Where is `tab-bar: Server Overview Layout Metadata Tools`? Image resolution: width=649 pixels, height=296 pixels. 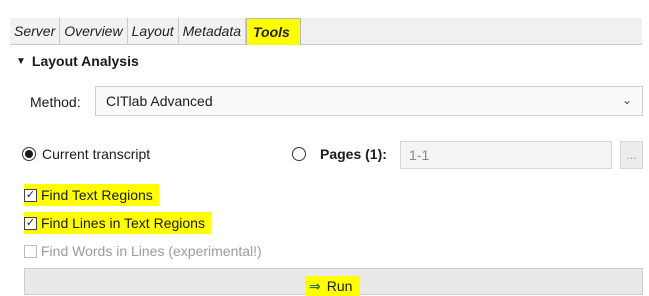
tab-bar: Server Overview Layout Metadata Tools is located at coordinates (326, 31).